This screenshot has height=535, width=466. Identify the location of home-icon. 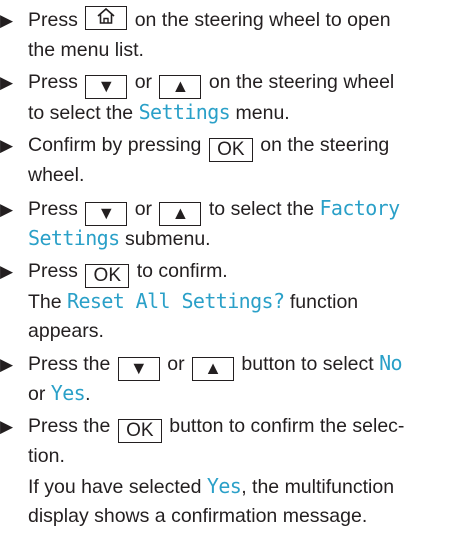
(106, 15).